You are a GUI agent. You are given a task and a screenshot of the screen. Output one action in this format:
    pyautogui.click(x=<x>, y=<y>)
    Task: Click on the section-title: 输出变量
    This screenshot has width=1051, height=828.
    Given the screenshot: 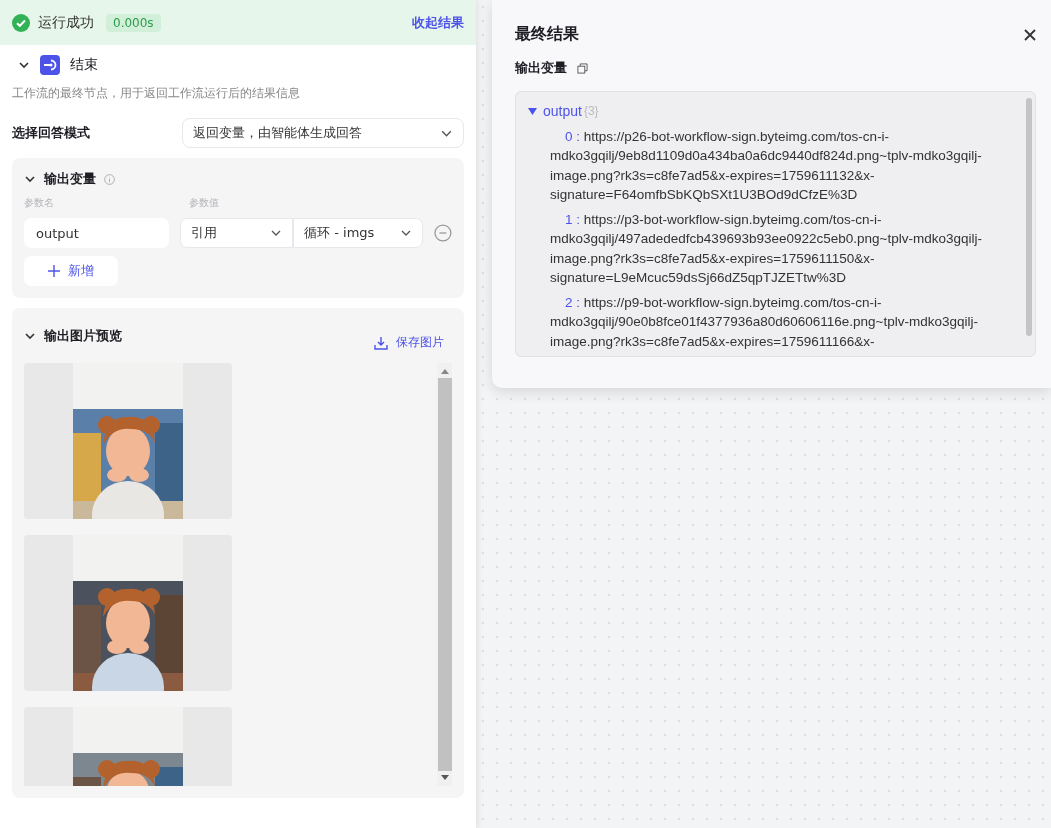 What is the action you would take?
    pyautogui.click(x=70, y=179)
    